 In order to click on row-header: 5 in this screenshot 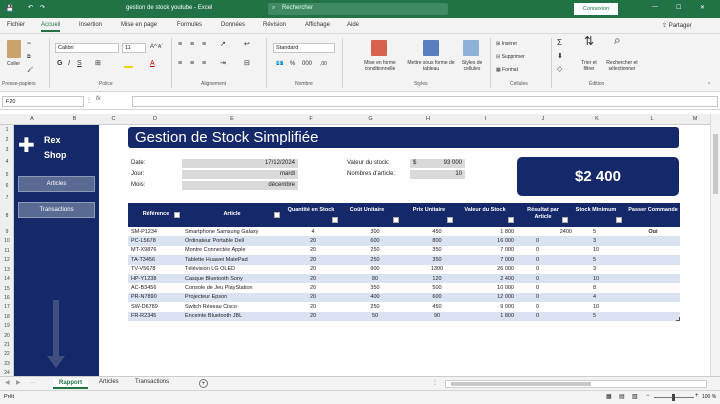, I will do `click(7, 175)`.